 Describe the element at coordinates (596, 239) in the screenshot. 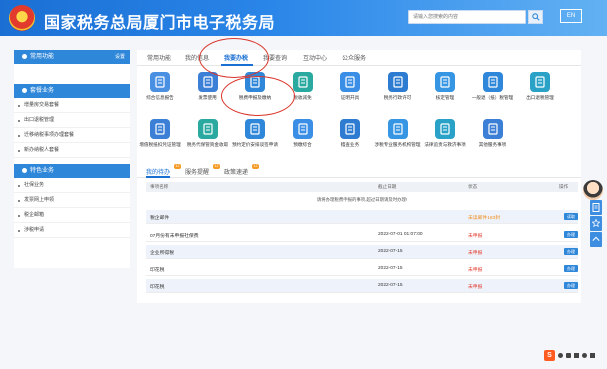

I see `float-top-button` at that location.